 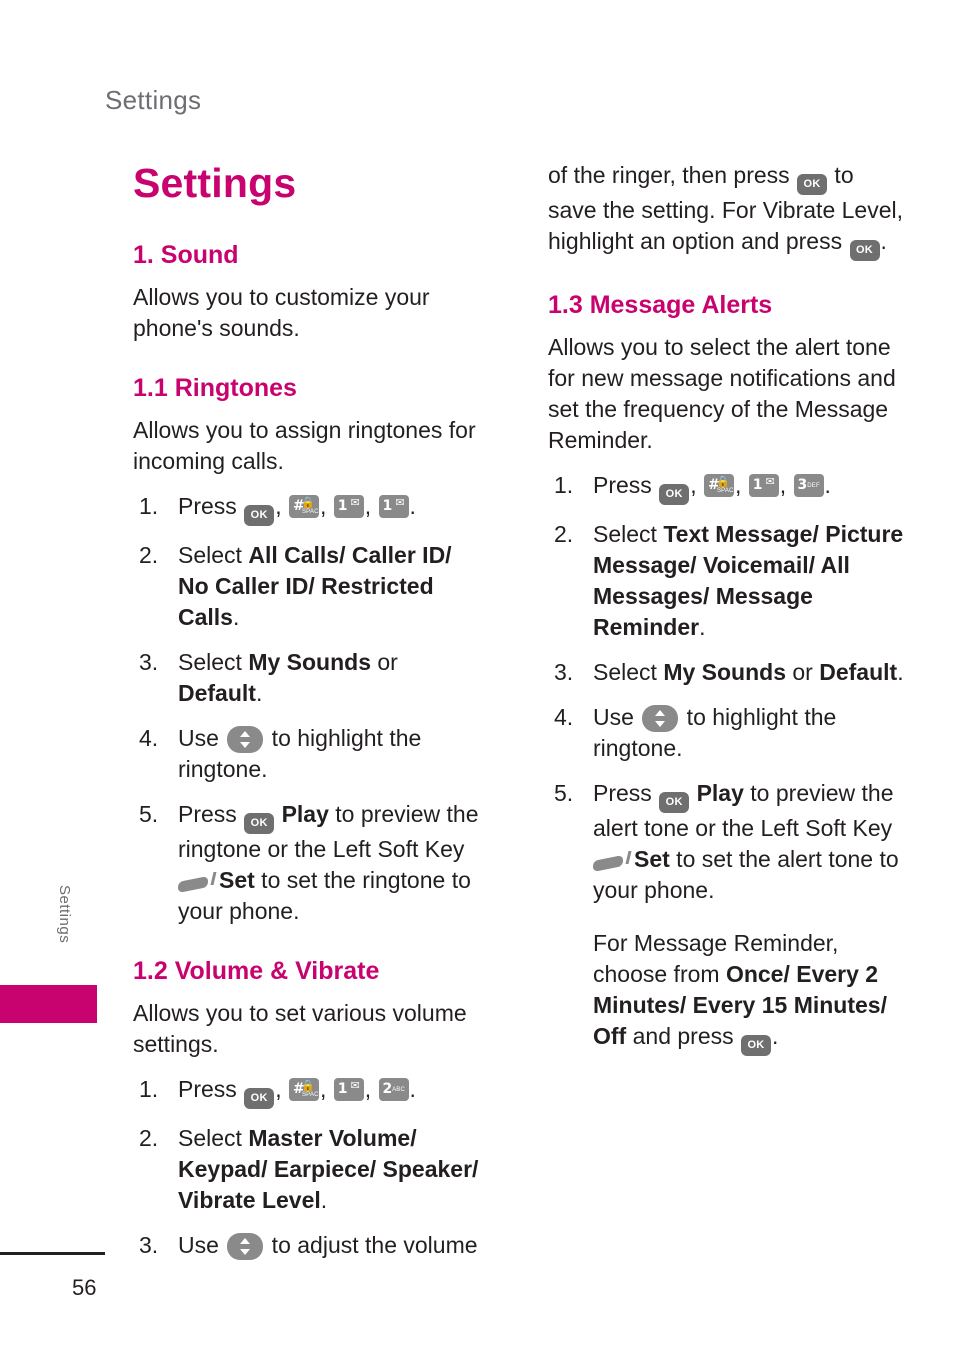 I want to click on continued-text: ., so click(x=883, y=241).